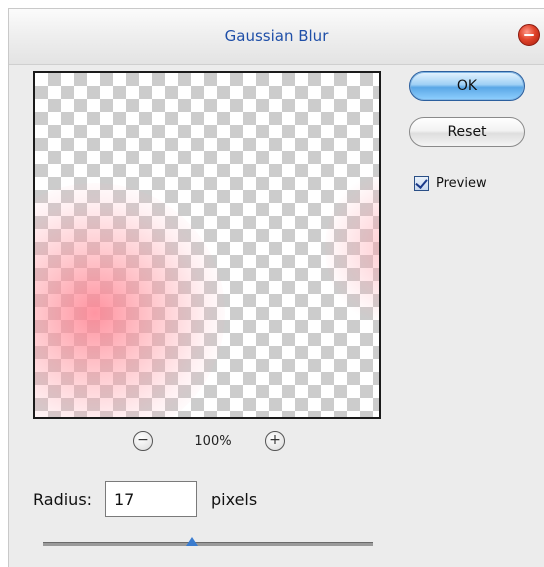  Describe the element at coordinates (421, 183) in the screenshot. I see `checkbox-checked-icon` at that location.